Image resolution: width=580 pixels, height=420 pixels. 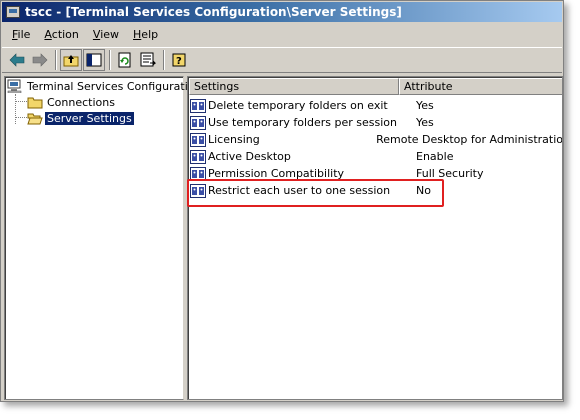 What do you see at coordinates (110, 34) in the screenshot?
I see `menu-view-rest: iew` at bounding box center [110, 34].